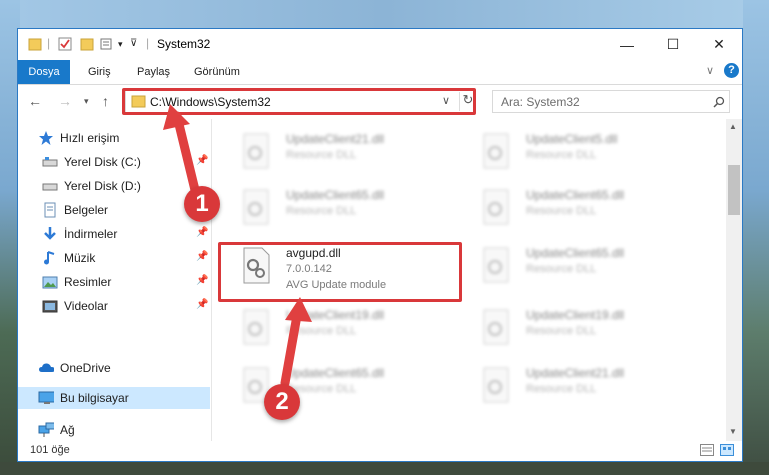 The image size is (769, 475). I want to click on tab-home: Giriş, so click(99, 72).